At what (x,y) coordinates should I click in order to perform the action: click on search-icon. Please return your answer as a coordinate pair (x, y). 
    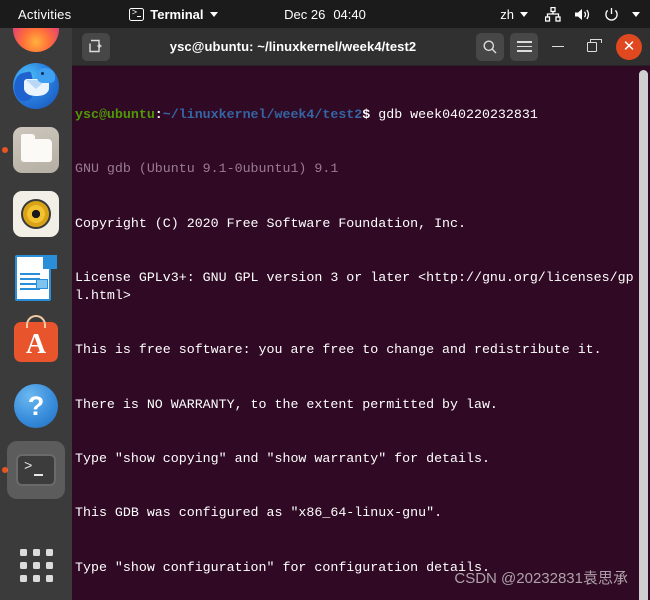
    Looking at the image, I should click on (490, 46).